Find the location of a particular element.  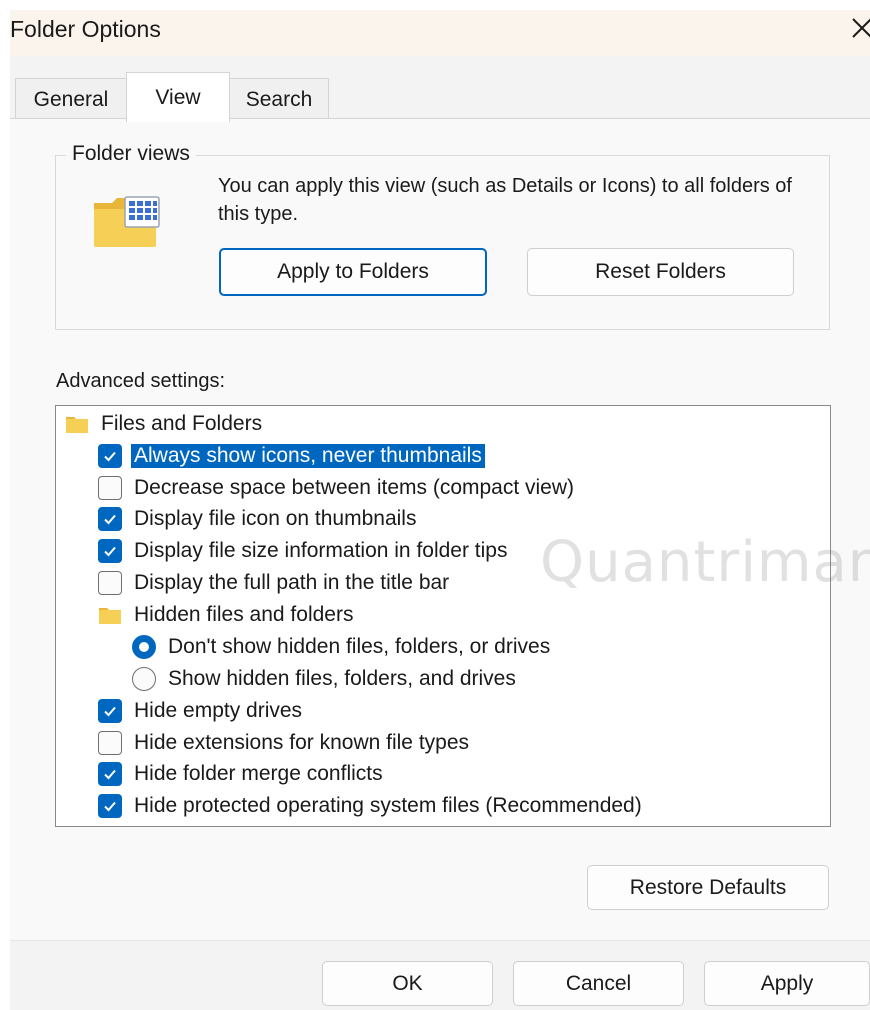

option-full-path-in-title: Display the full path in the title bar is located at coordinates (273, 582).